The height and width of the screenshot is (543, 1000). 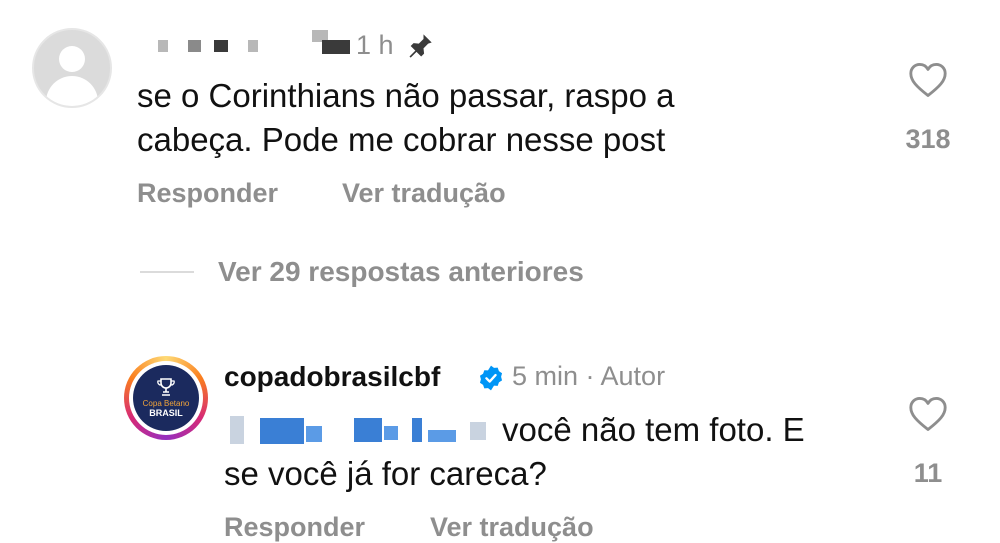 I want to click on pin-icon, so click(x=420, y=46).